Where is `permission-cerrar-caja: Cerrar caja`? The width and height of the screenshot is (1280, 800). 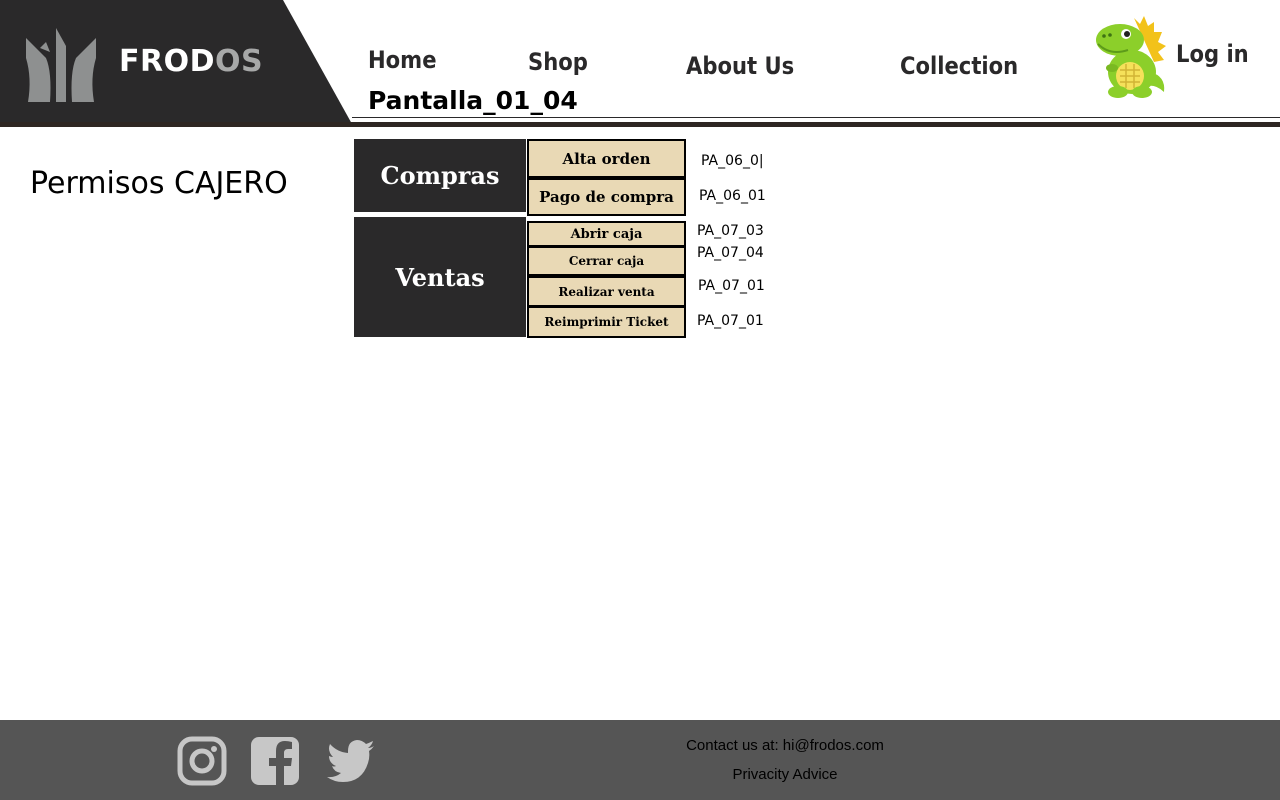 permission-cerrar-caja: Cerrar caja is located at coordinates (606, 261).